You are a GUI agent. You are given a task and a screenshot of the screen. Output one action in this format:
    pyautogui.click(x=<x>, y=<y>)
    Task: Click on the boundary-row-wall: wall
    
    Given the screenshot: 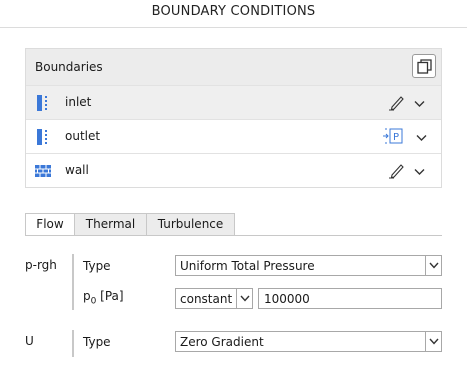 What is the action you would take?
    pyautogui.click(x=233, y=170)
    